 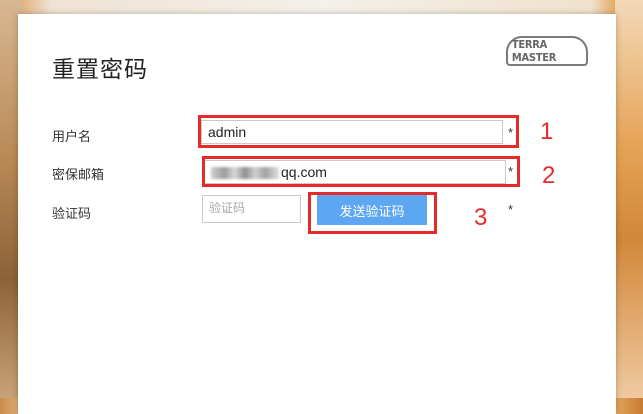 I want to click on code-label: 验证码, so click(x=72, y=214).